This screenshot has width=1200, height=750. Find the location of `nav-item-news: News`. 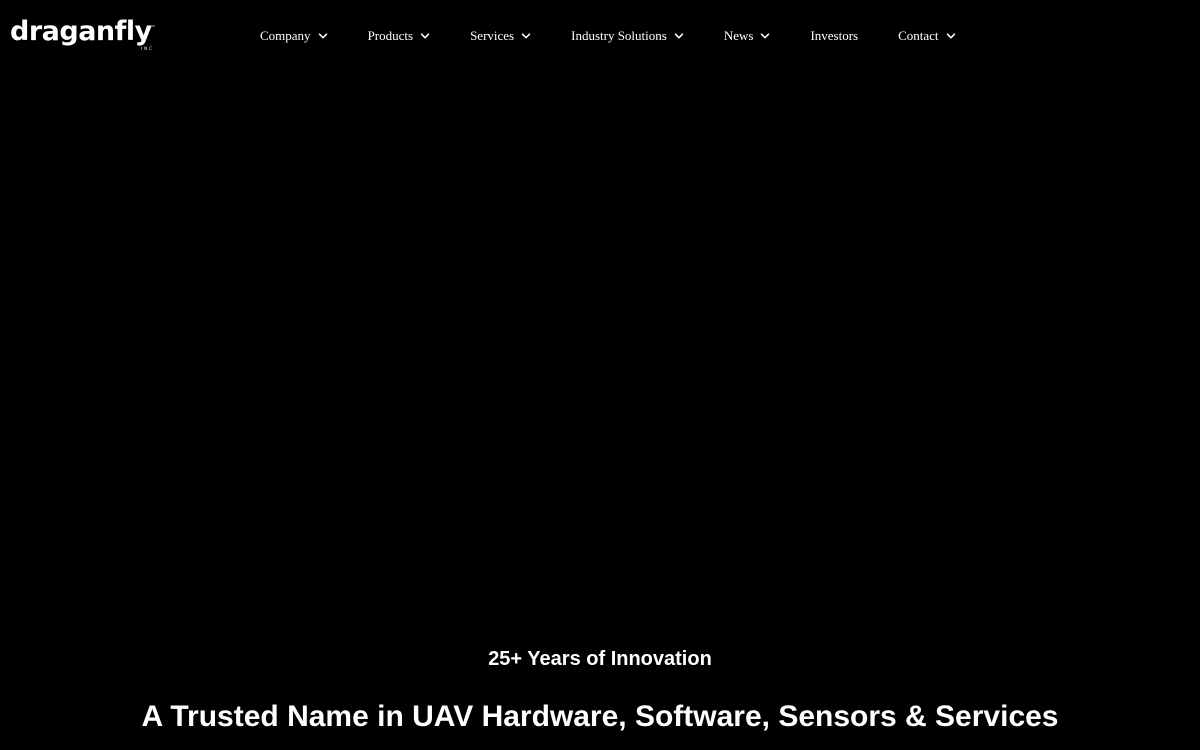

nav-item-news: News is located at coordinates (747, 36).